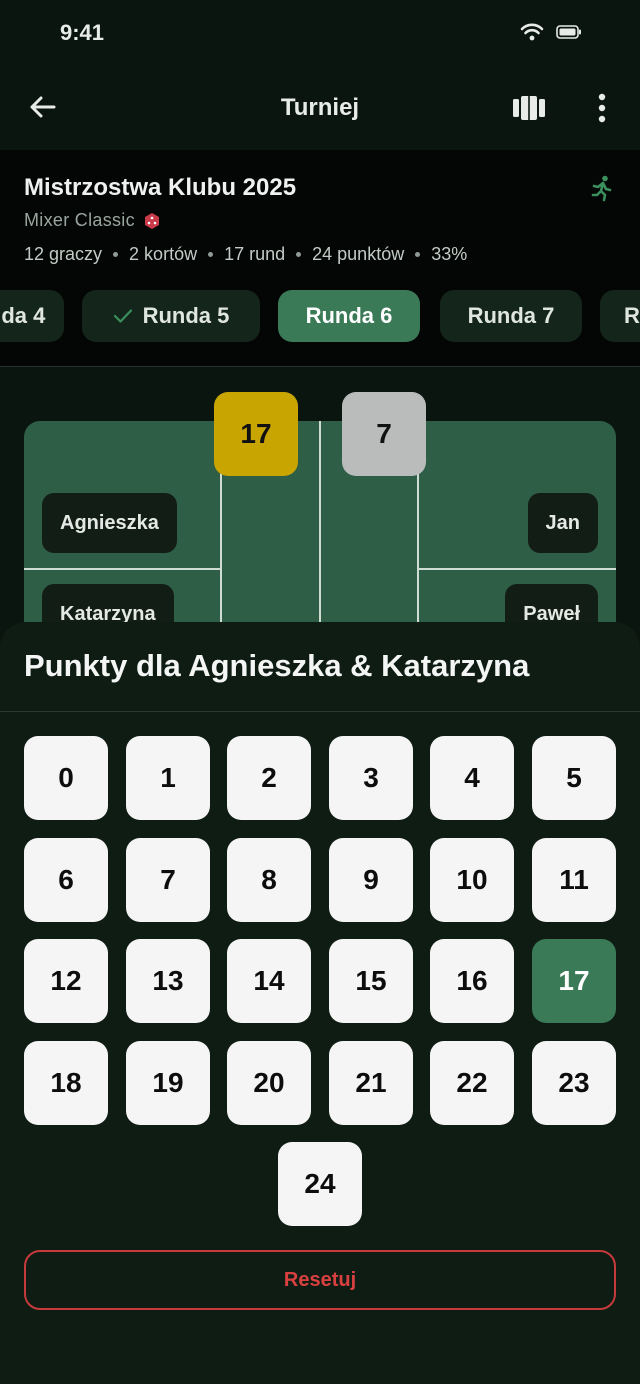 This screenshot has height=1384, width=640. Describe the element at coordinates (620, 316) in the screenshot. I see `tab-round-8: Runda 8` at that location.